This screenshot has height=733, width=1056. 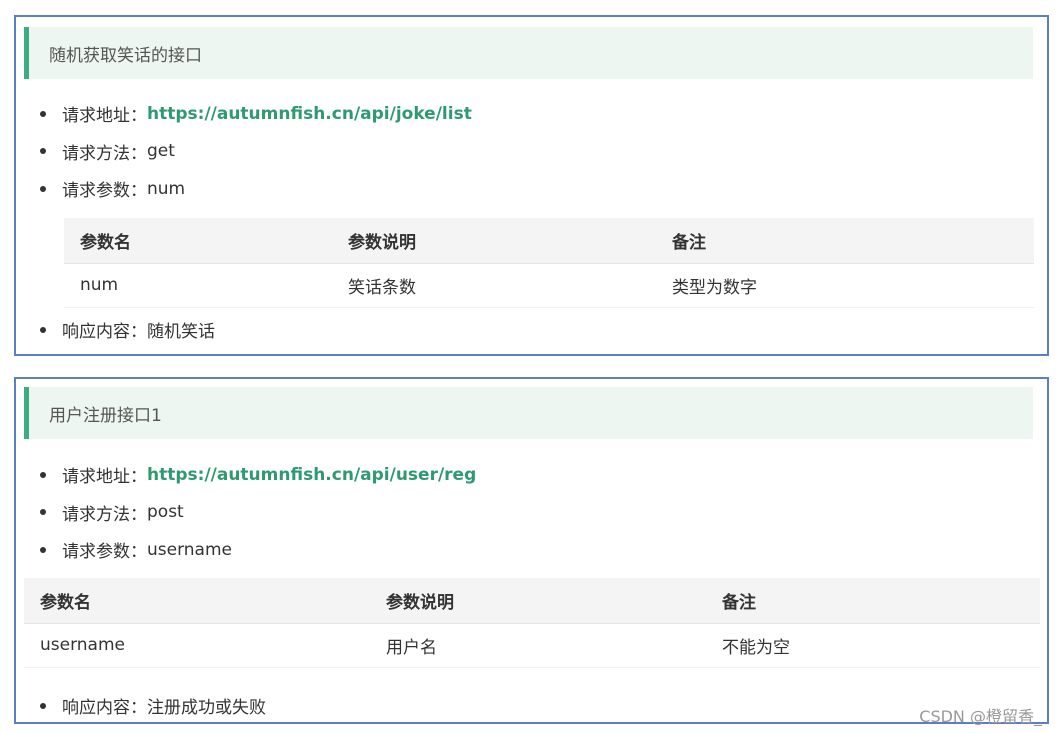 I want to click on api-url-link: https://autumnfish.cn/api/user/reg, so click(x=311, y=475).